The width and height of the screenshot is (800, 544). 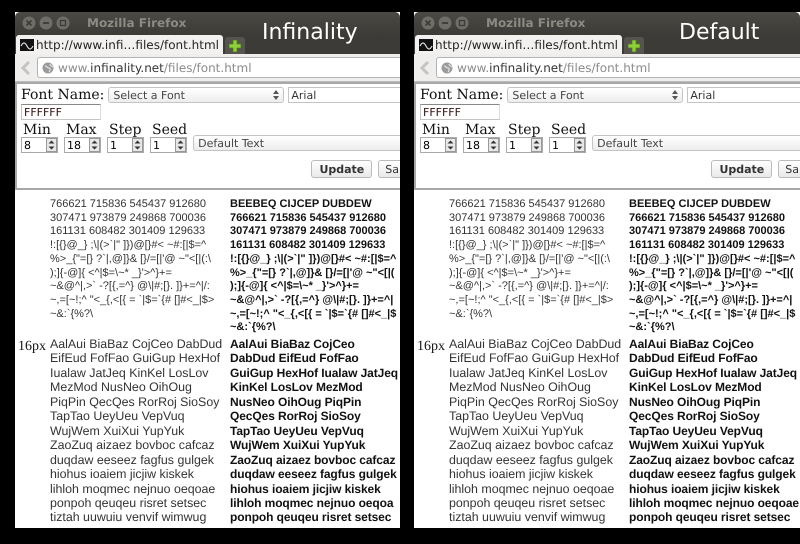 What do you see at coordinates (81, 130) in the screenshot?
I see `field-label: Max` at bounding box center [81, 130].